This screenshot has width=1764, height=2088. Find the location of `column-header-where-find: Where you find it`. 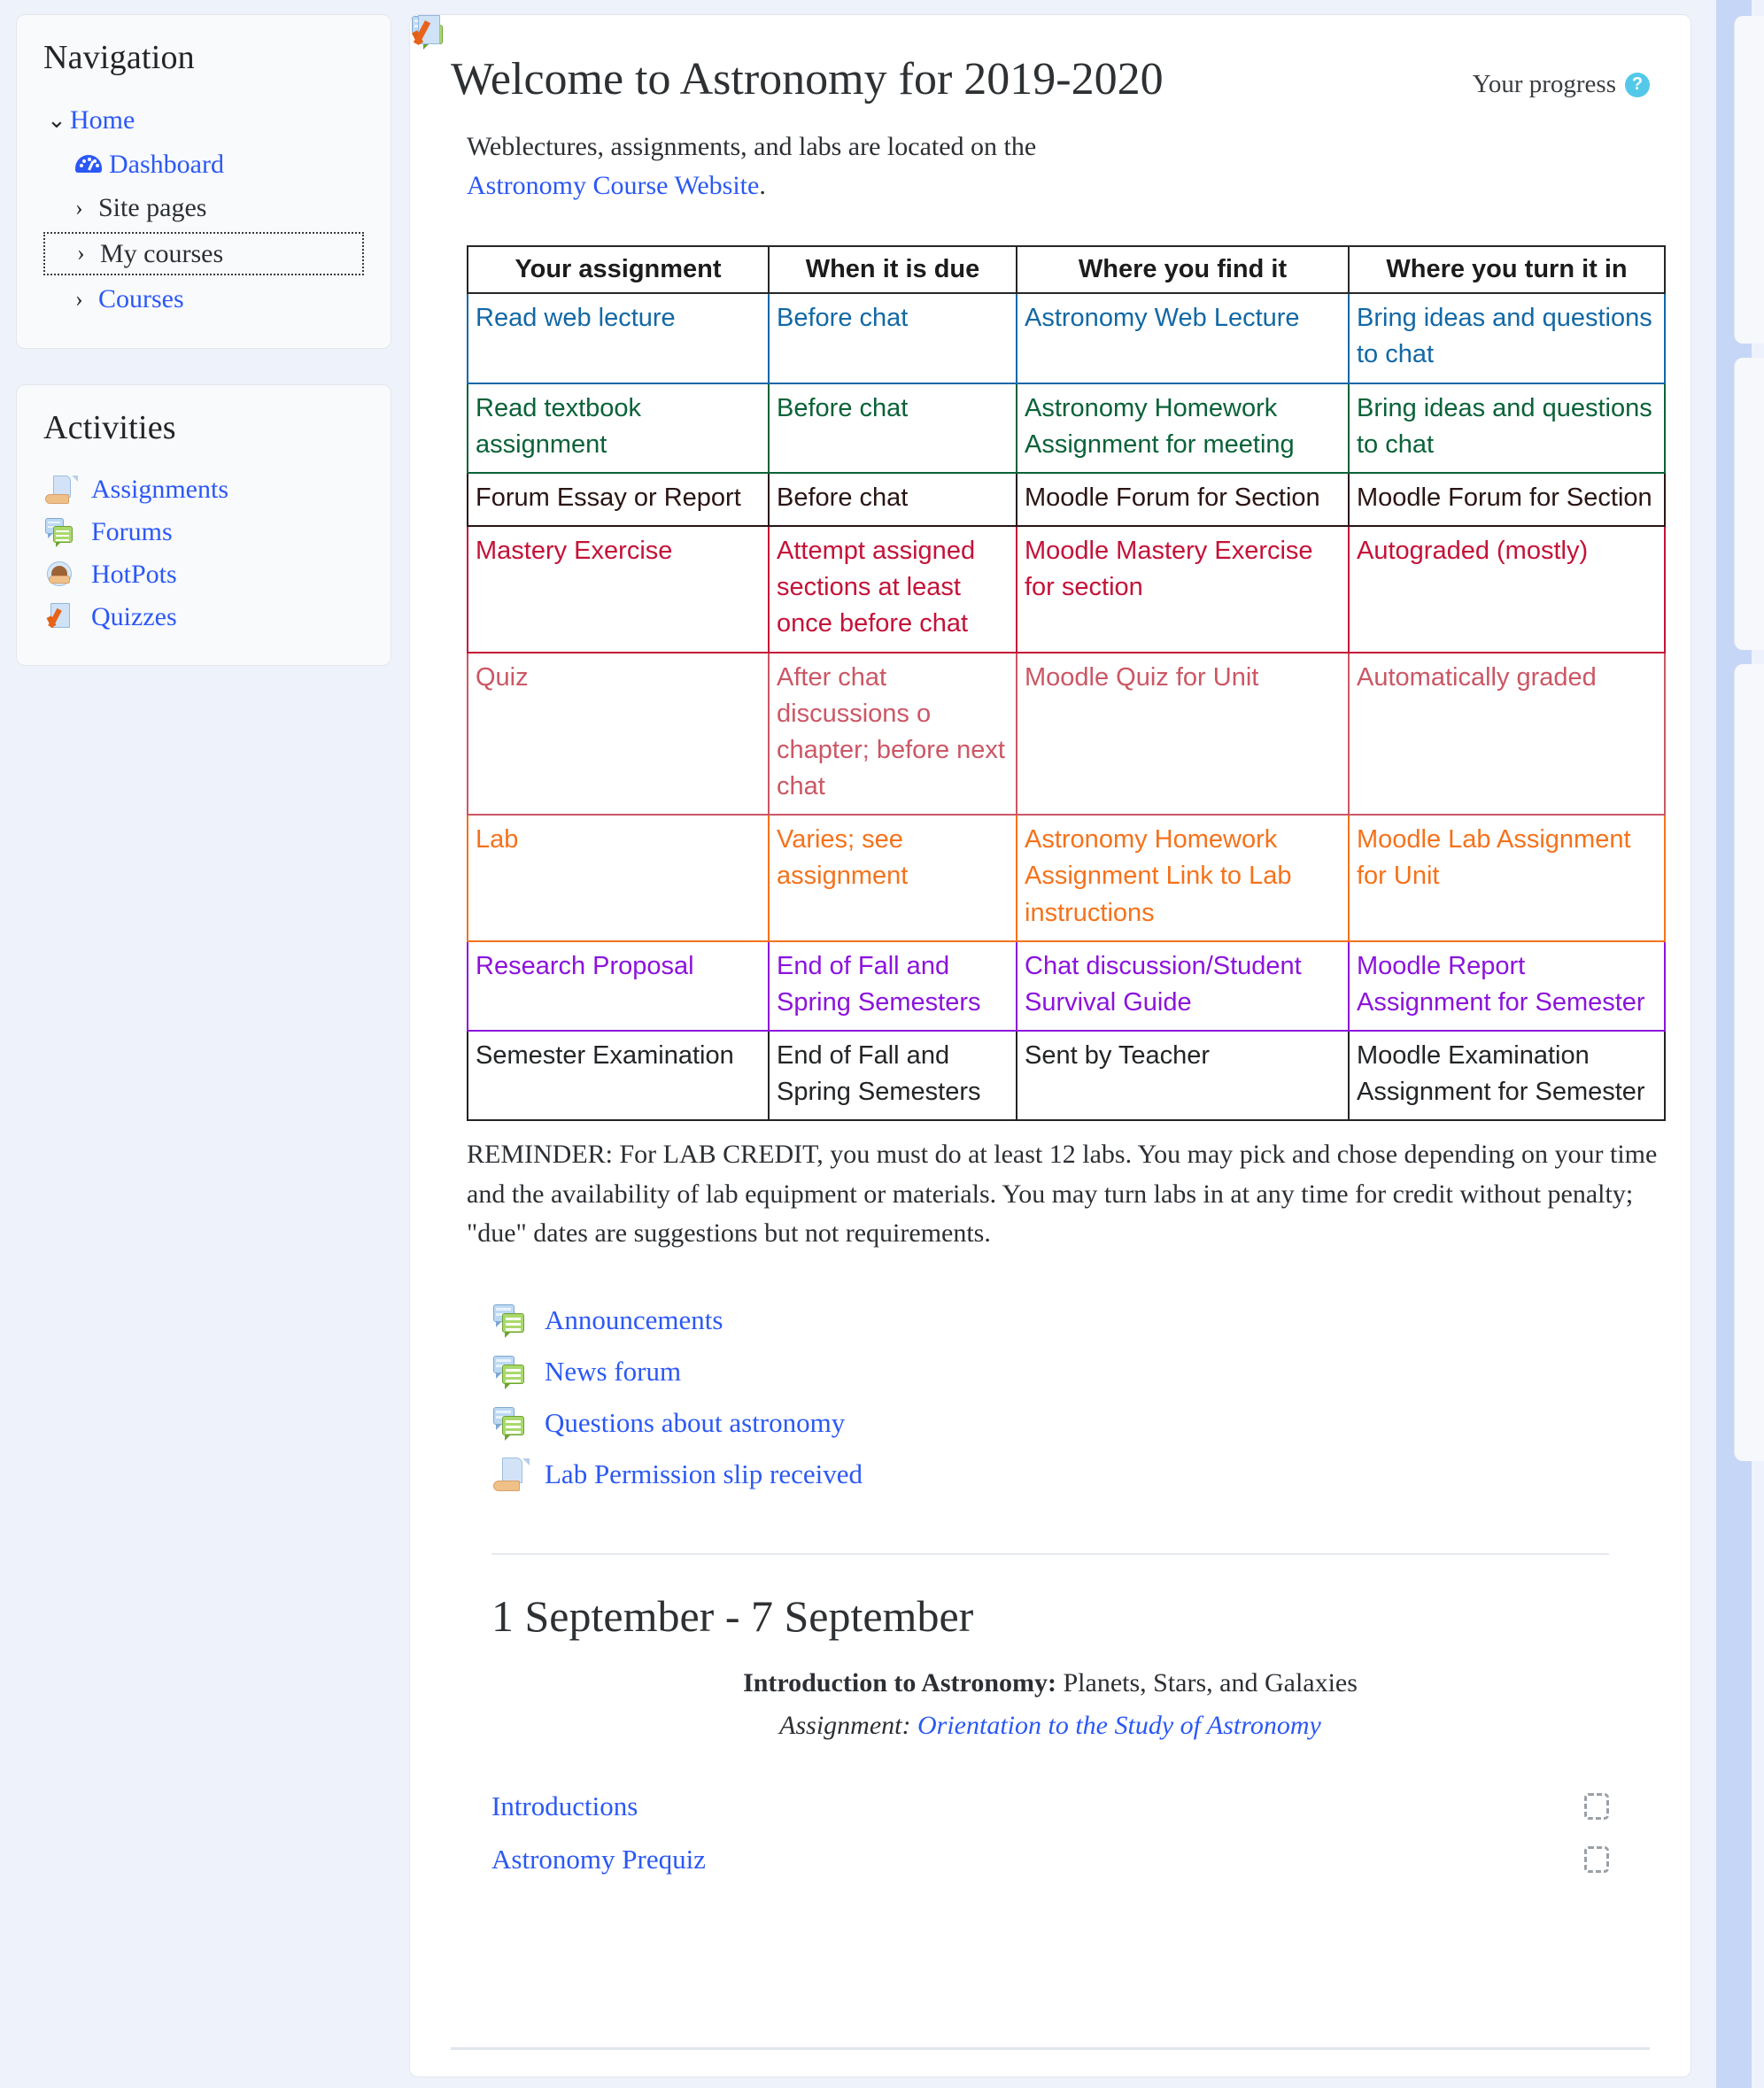

column-header-where-find: Where you find it is located at coordinates (1183, 270).